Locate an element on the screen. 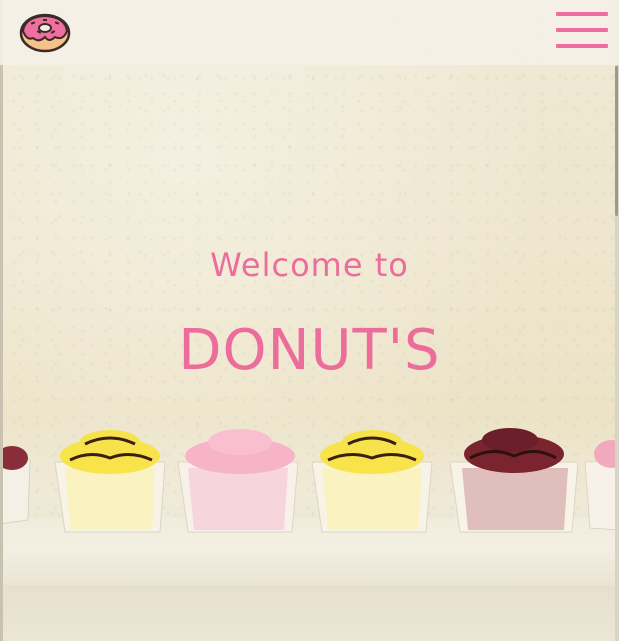  menu-bar-middle is located at coordinates (582, 30).